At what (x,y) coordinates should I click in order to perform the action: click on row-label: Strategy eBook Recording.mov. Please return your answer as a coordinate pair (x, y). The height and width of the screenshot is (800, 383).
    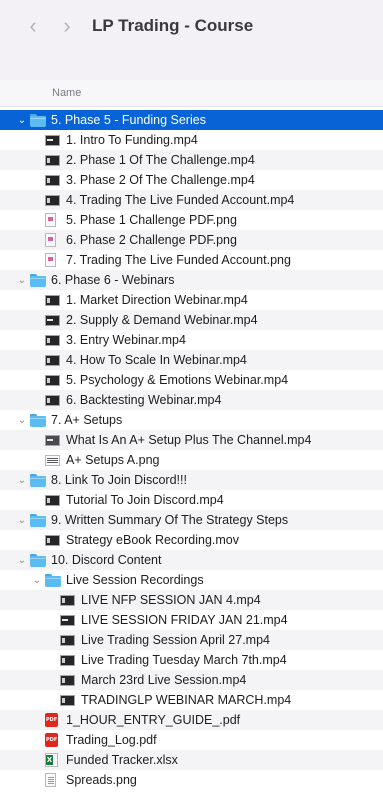
    Looking at the image, I should click on (153, 540).